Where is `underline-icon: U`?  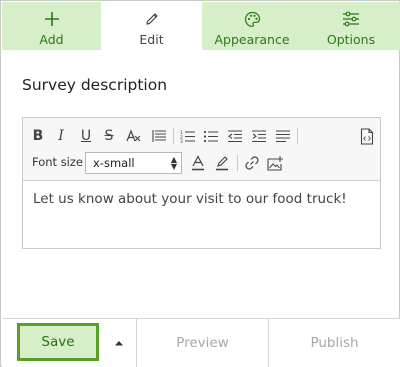 underline-icon: U is located at coordinates (86, 136).